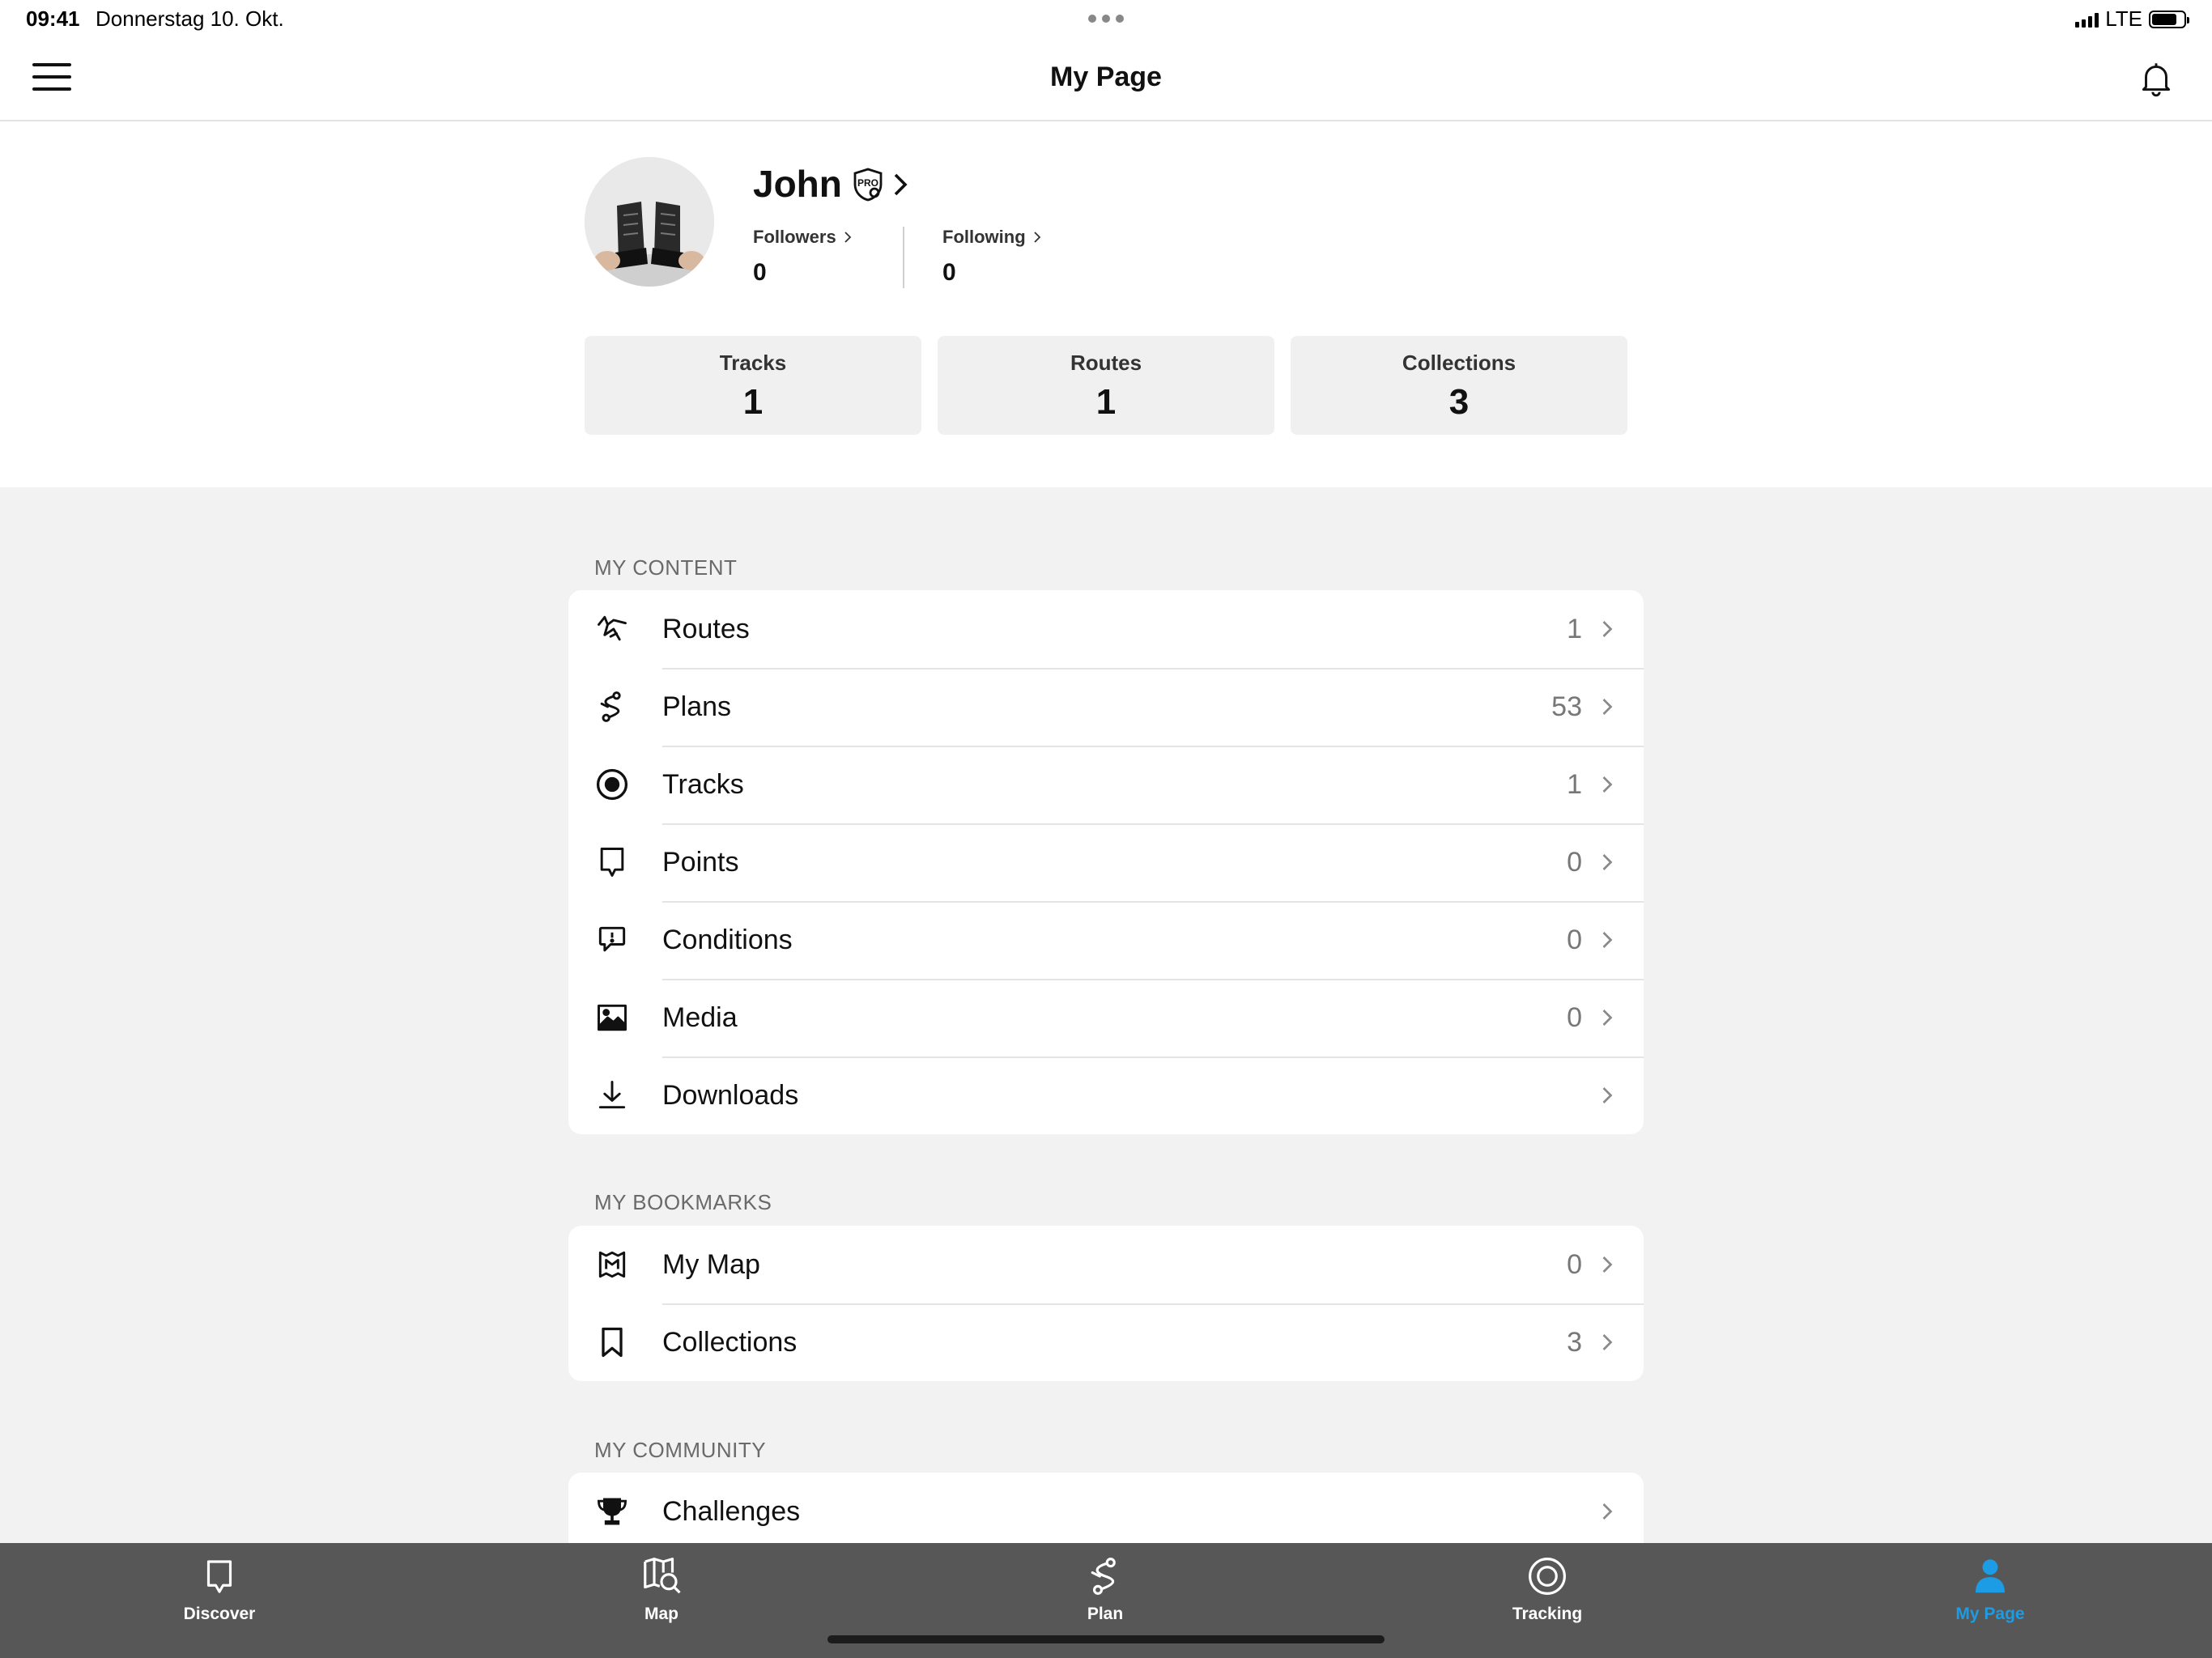 This screenshot has height=1658, width=2212. Describe the element at coordinates (190, 18) in the screenshot. I see `status-date: Donnerstag 10. Okt.` at that location.